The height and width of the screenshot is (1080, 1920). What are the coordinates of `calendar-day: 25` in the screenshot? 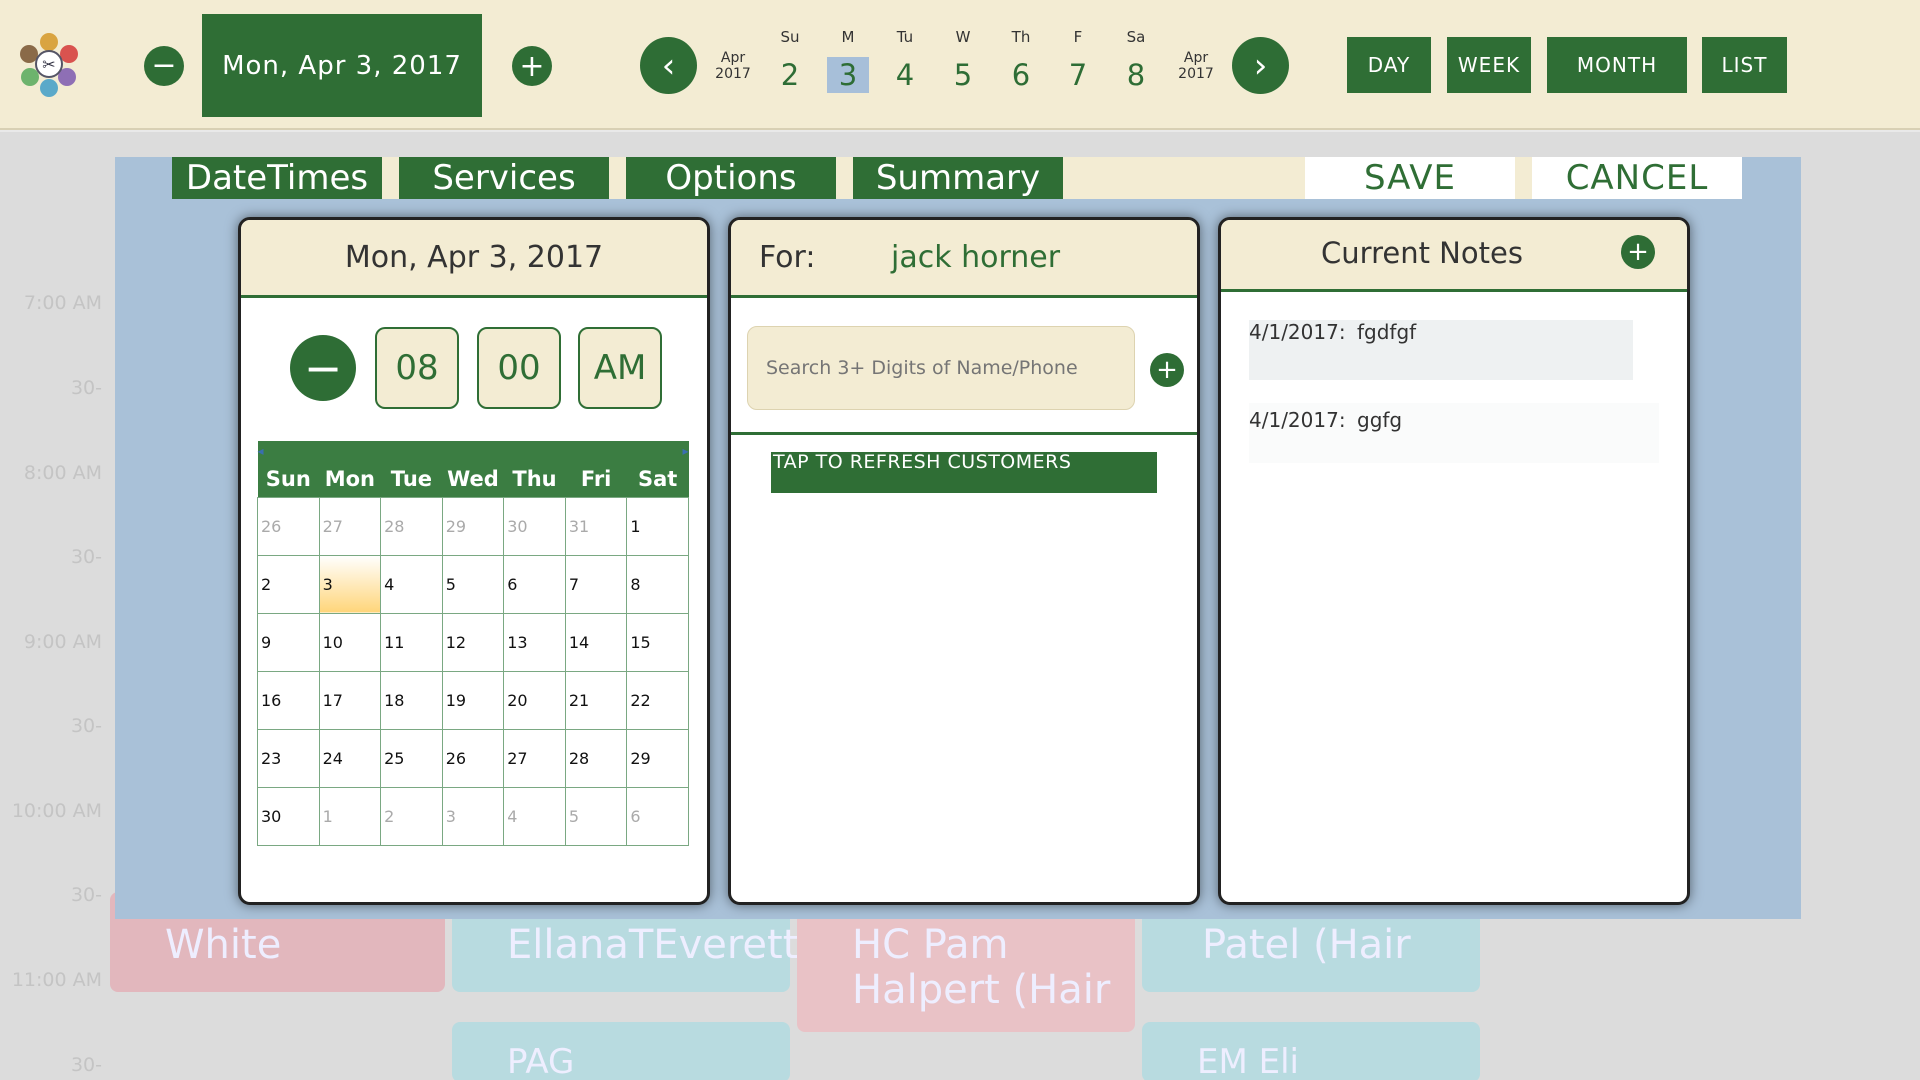 It's located at (411, 758).